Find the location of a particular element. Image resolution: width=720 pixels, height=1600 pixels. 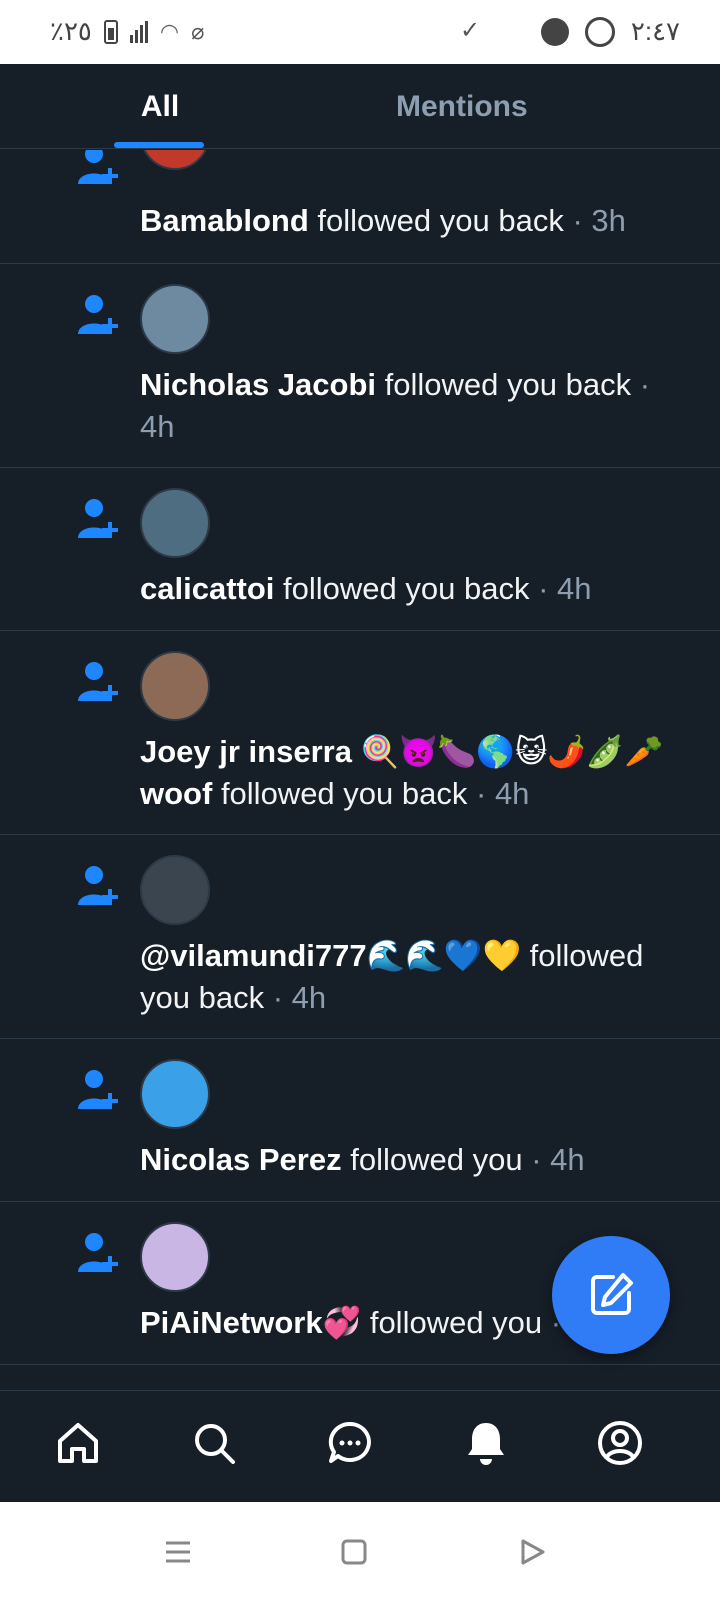

system-menu-button is located at coordinates (178, 1552).